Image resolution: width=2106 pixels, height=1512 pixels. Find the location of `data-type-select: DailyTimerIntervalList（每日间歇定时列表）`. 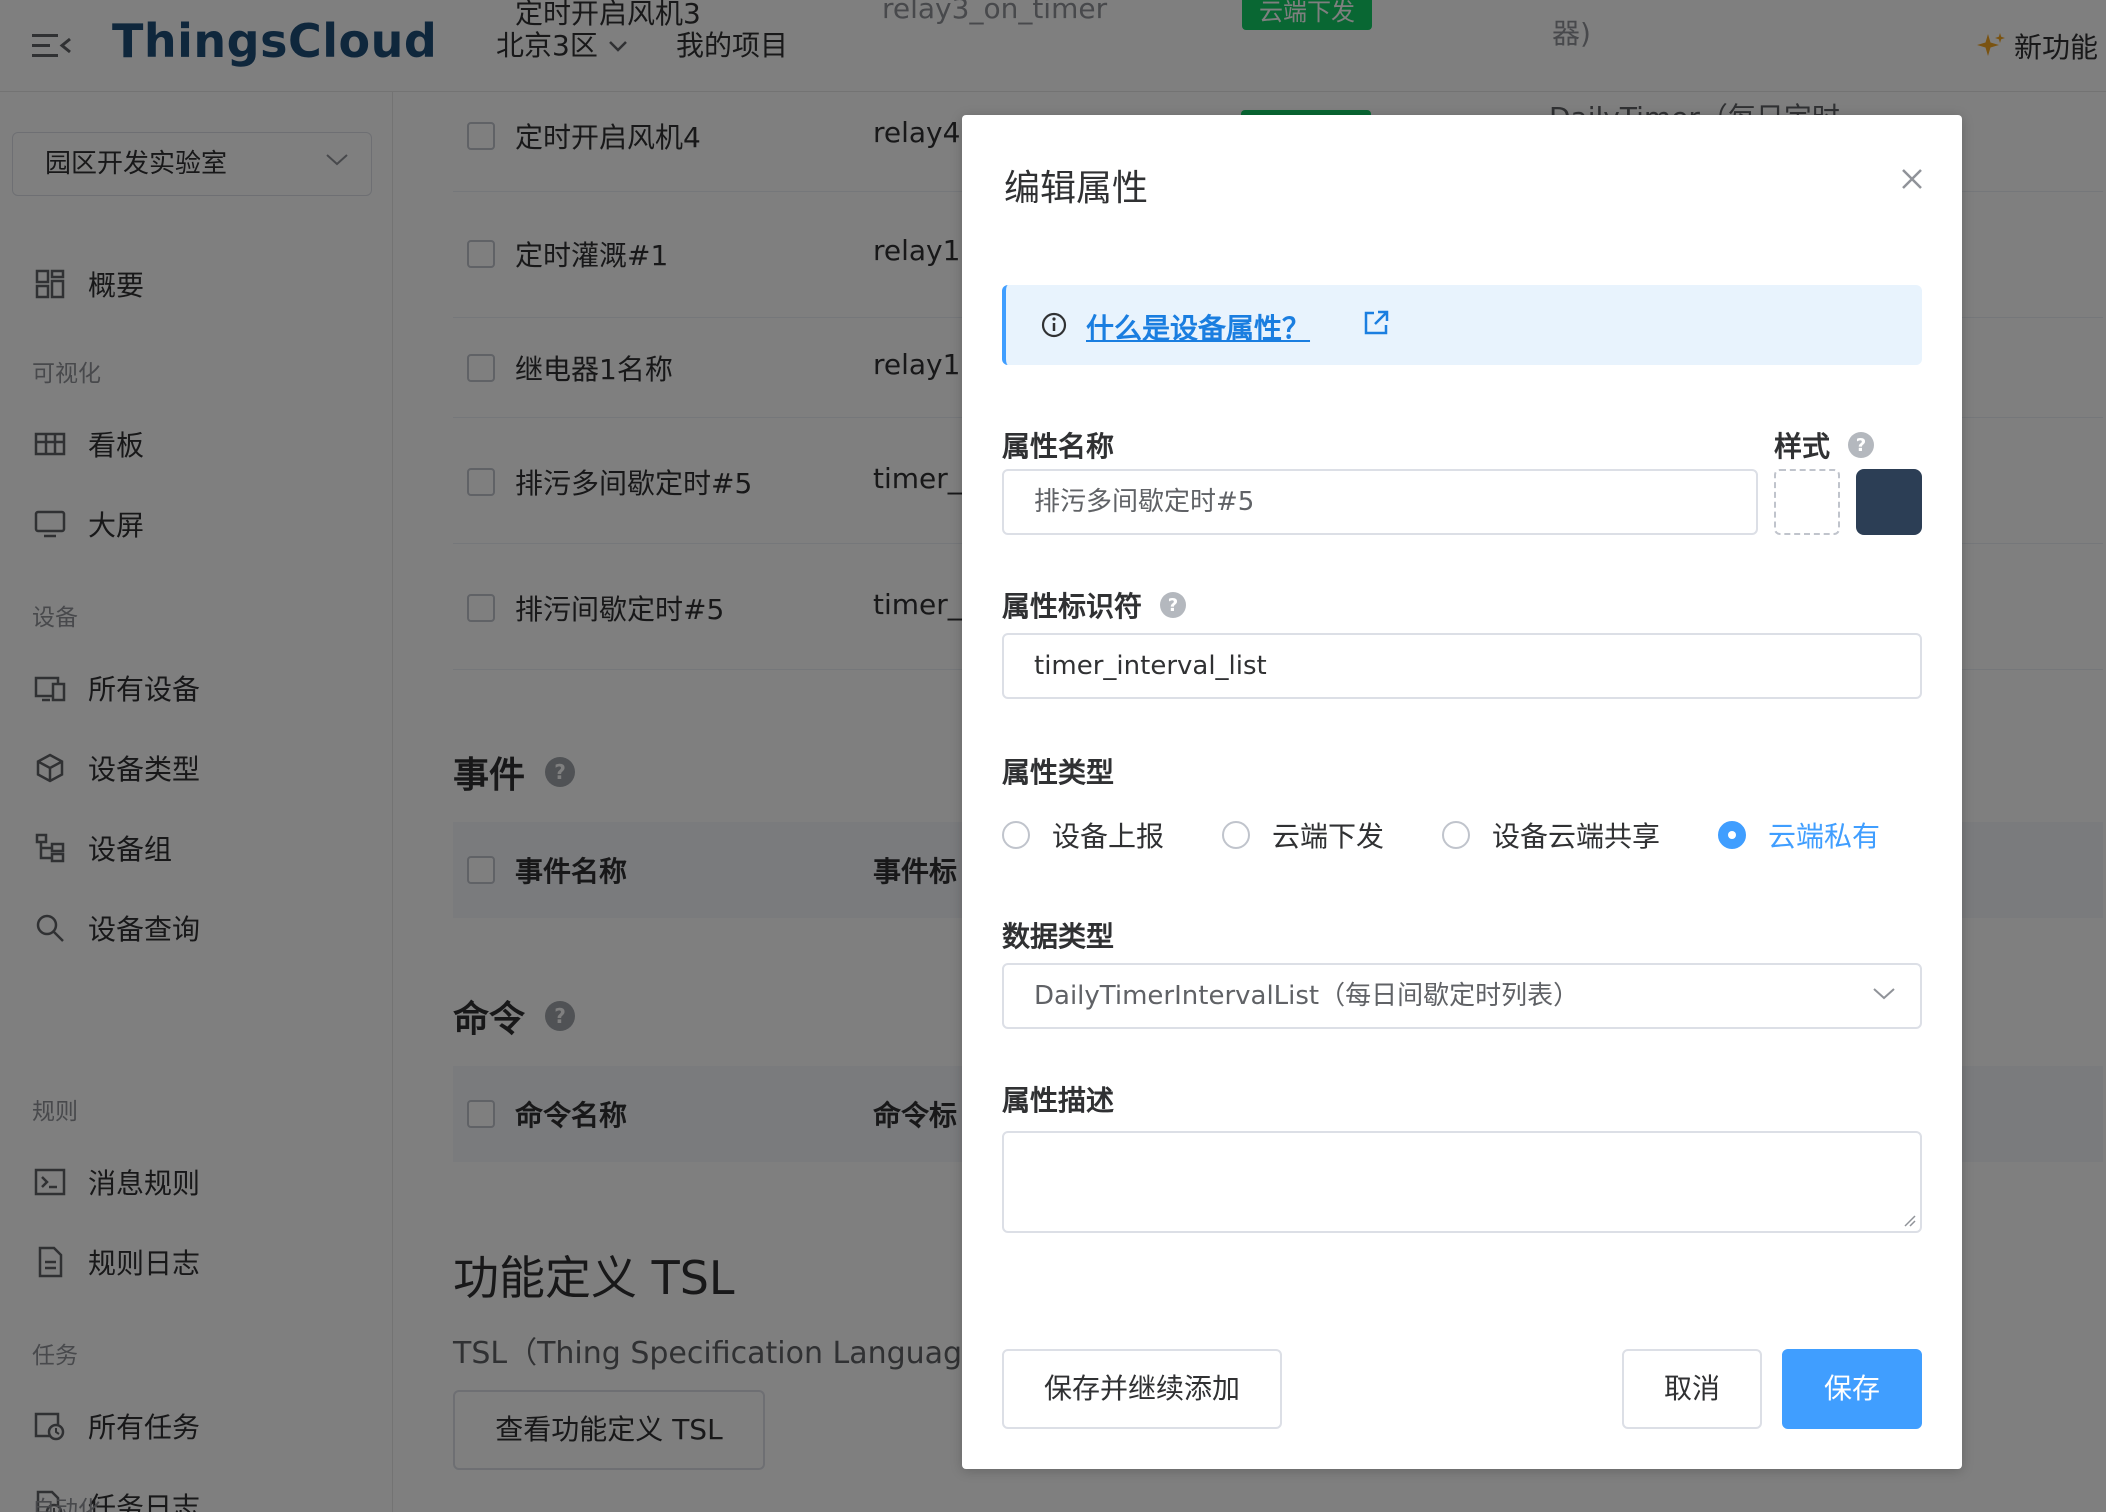

data-type-select: DailyTimerIntervalList（每日间歇定时列表） is located at coordinates (1462, 996).